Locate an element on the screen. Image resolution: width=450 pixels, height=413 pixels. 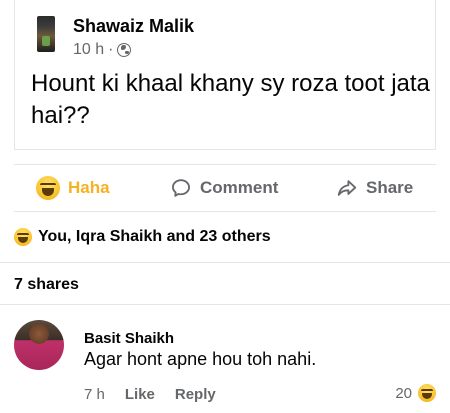
globe-icon is located at coordinates (124, 50).